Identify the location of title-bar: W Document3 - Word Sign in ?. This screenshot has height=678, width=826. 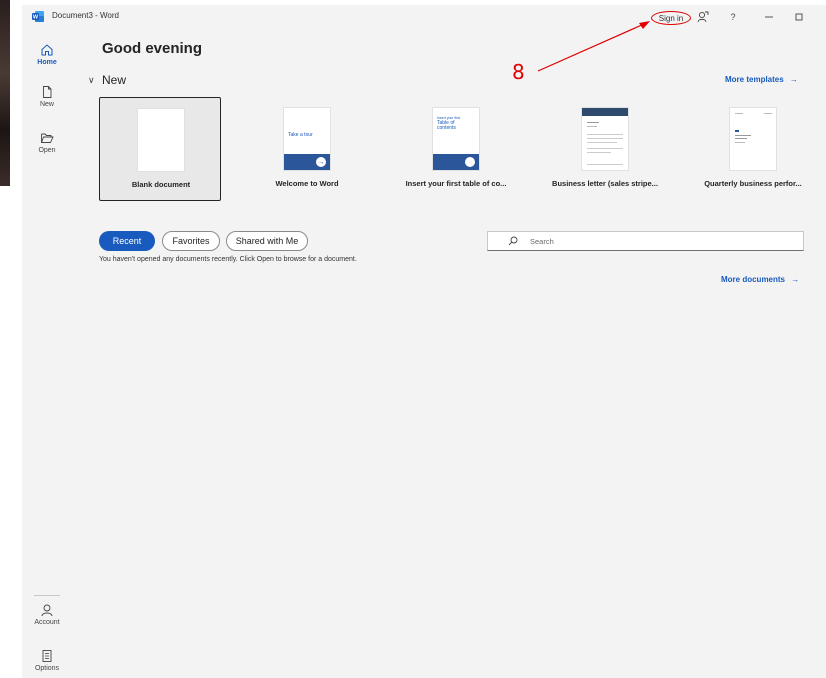
(424, 17).